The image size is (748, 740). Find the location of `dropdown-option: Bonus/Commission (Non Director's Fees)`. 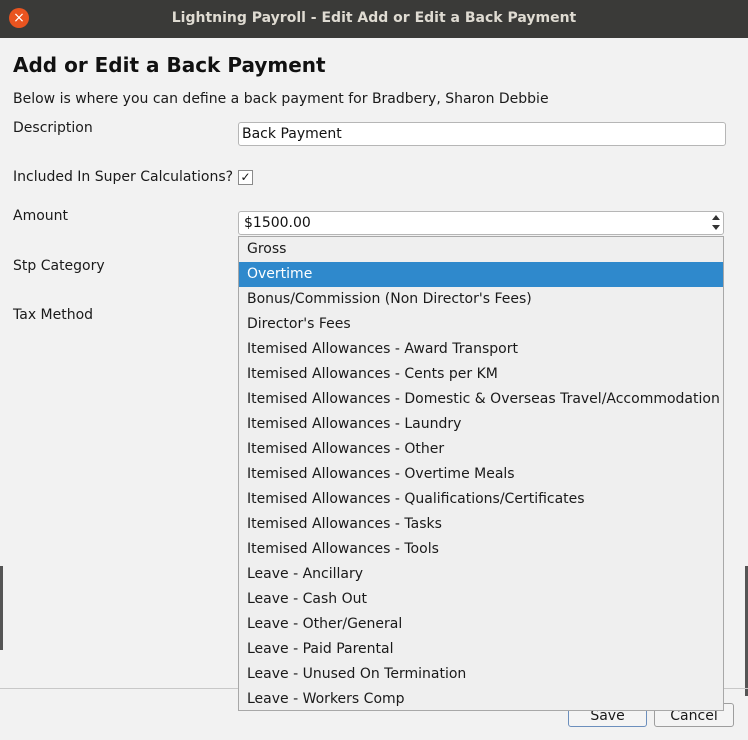

dropdown-option: Bonus/Commission (Non Director's Fees) is located at coordinates (481, 299).